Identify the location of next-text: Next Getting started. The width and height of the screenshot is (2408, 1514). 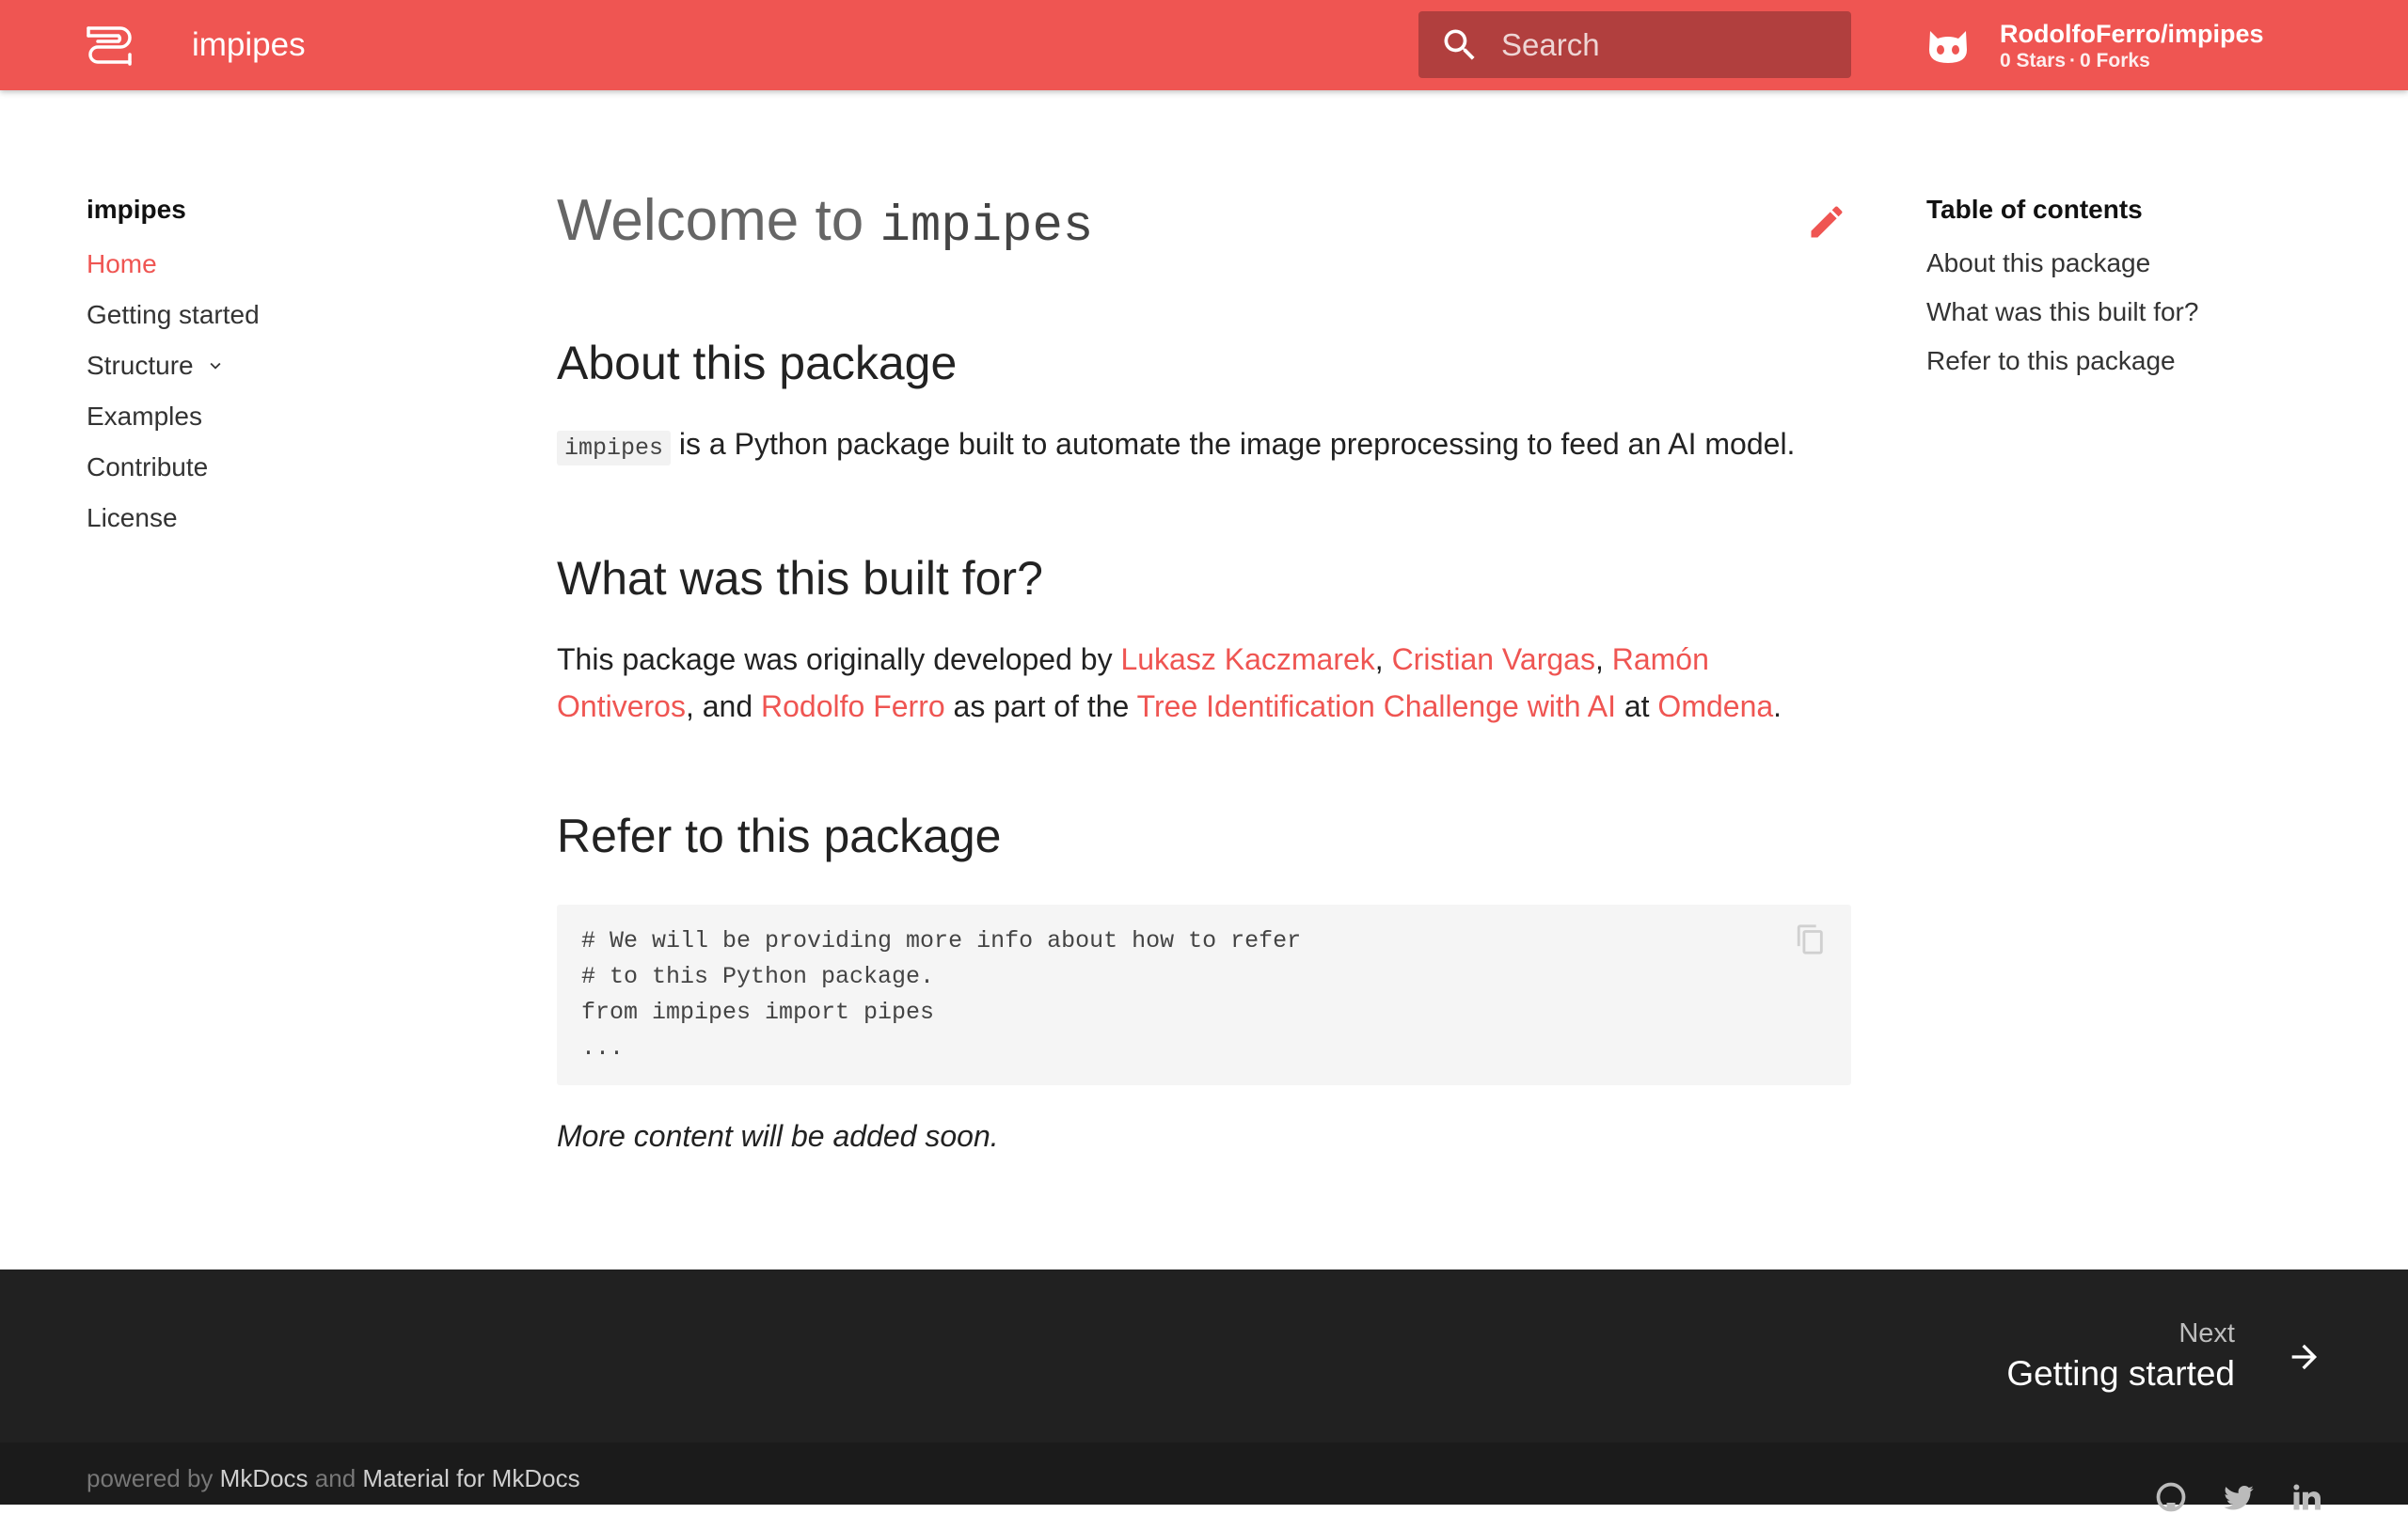
(2121, 1357).